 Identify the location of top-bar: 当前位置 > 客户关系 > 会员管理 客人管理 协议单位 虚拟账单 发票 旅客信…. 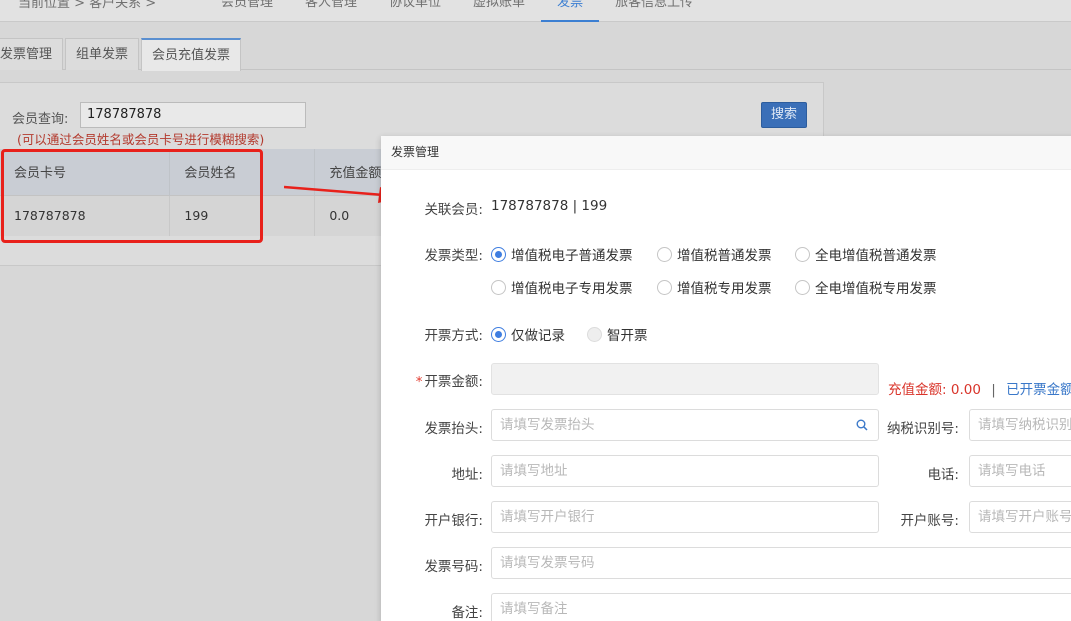
(535, 11).